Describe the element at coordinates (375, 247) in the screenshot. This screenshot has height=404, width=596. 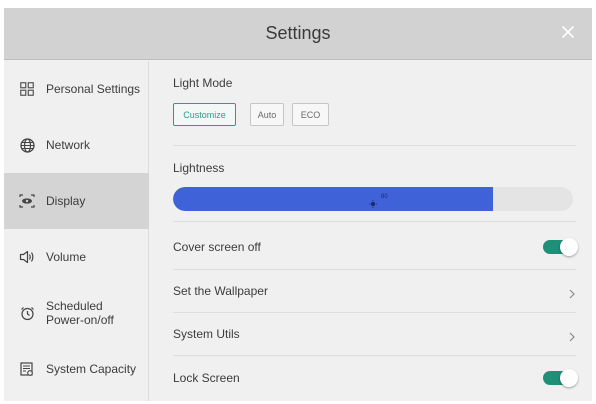
I see `cover-screen-off-row: Cover screen off` at that location.